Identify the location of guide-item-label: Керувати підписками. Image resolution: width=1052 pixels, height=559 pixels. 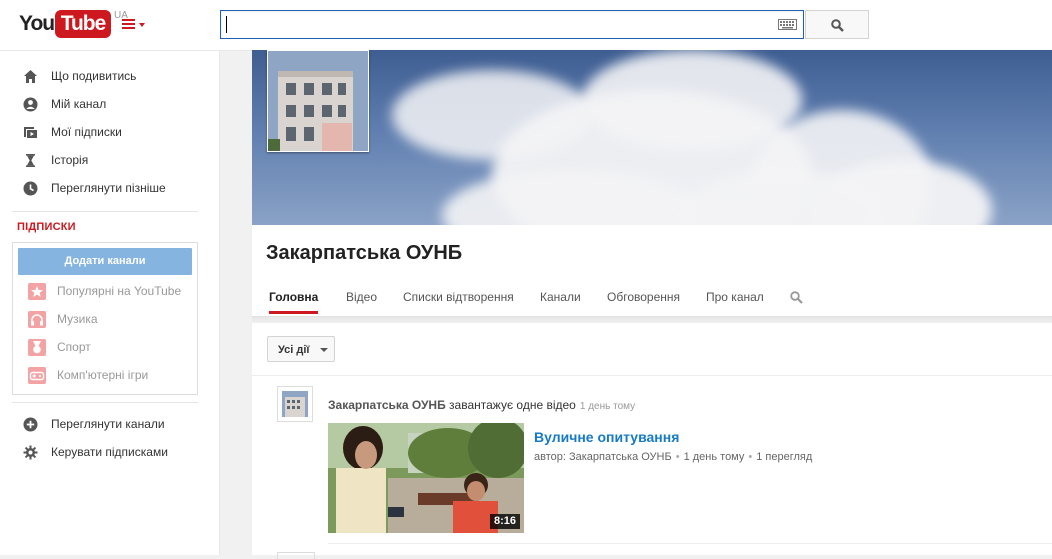
(109, 452).